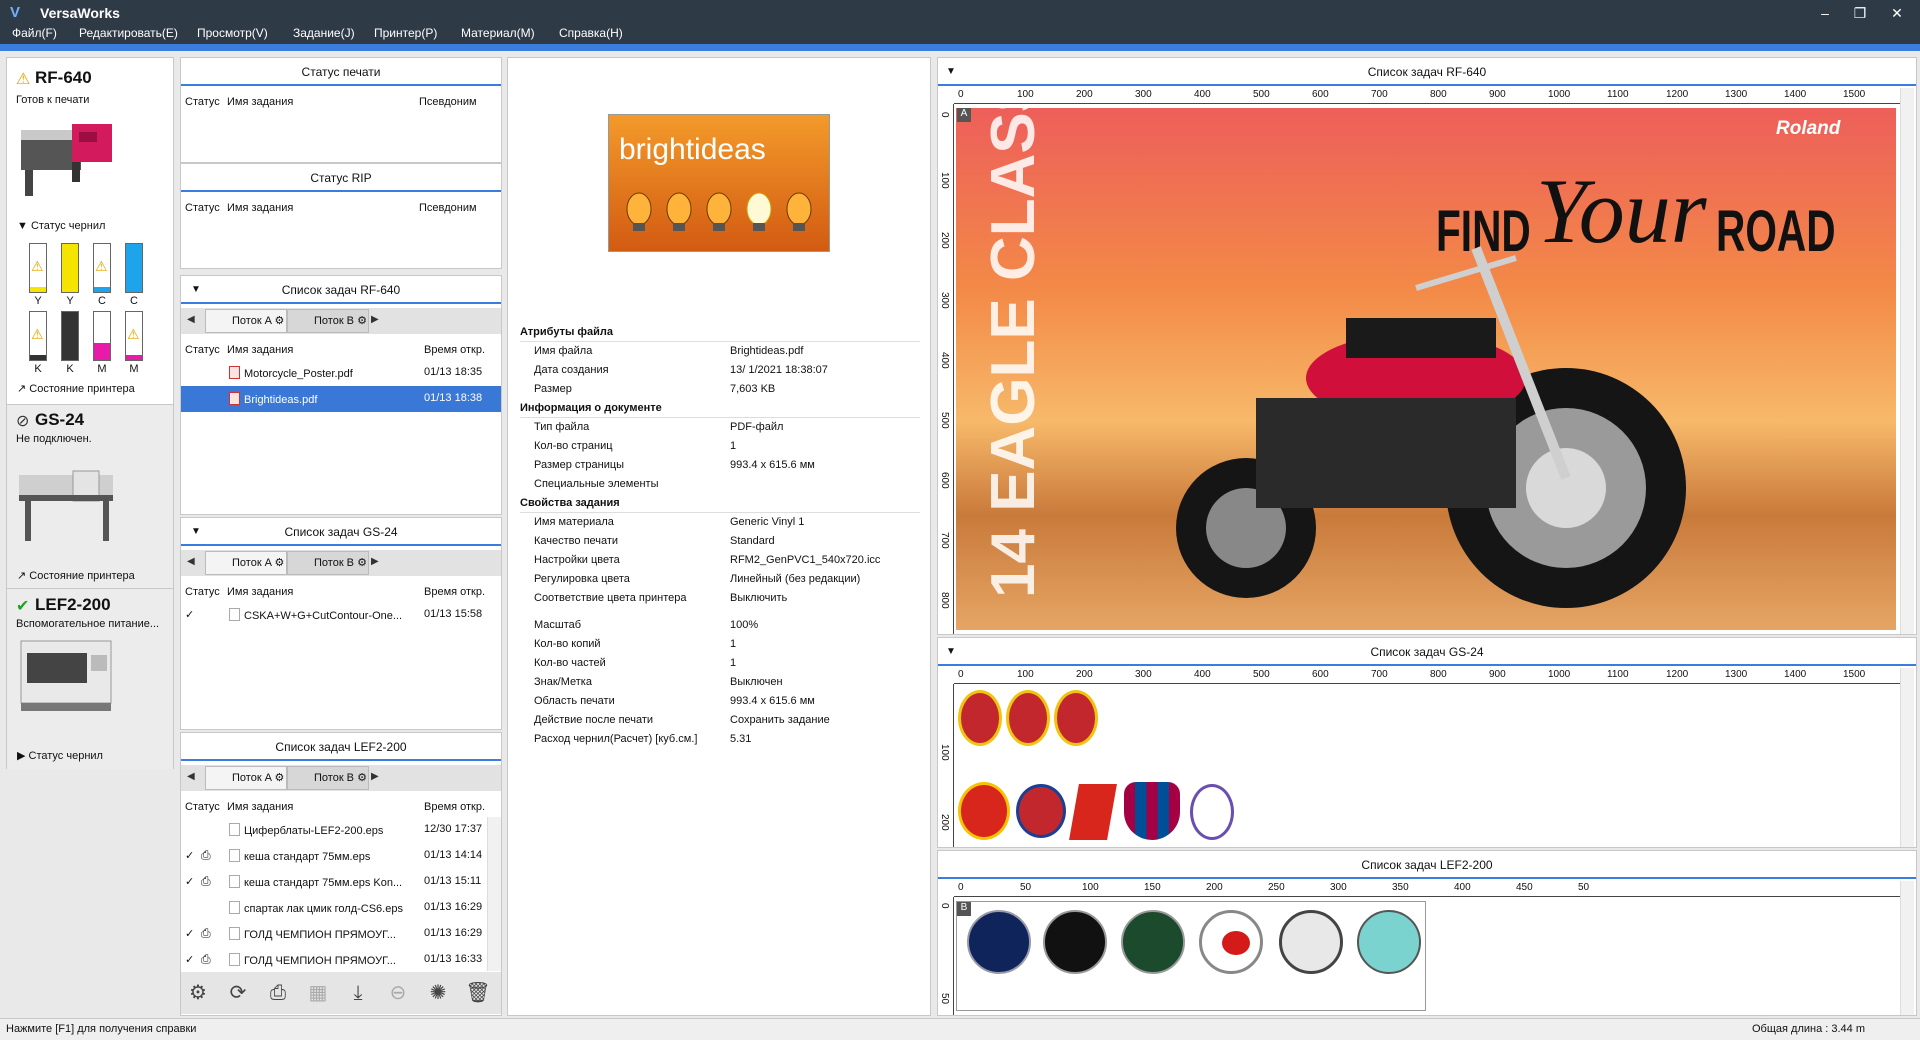  What do you see at coordinates (238, 993) in the screenshot?
I see `refresh-icon: ⟳` at bounding box center [238, 993].